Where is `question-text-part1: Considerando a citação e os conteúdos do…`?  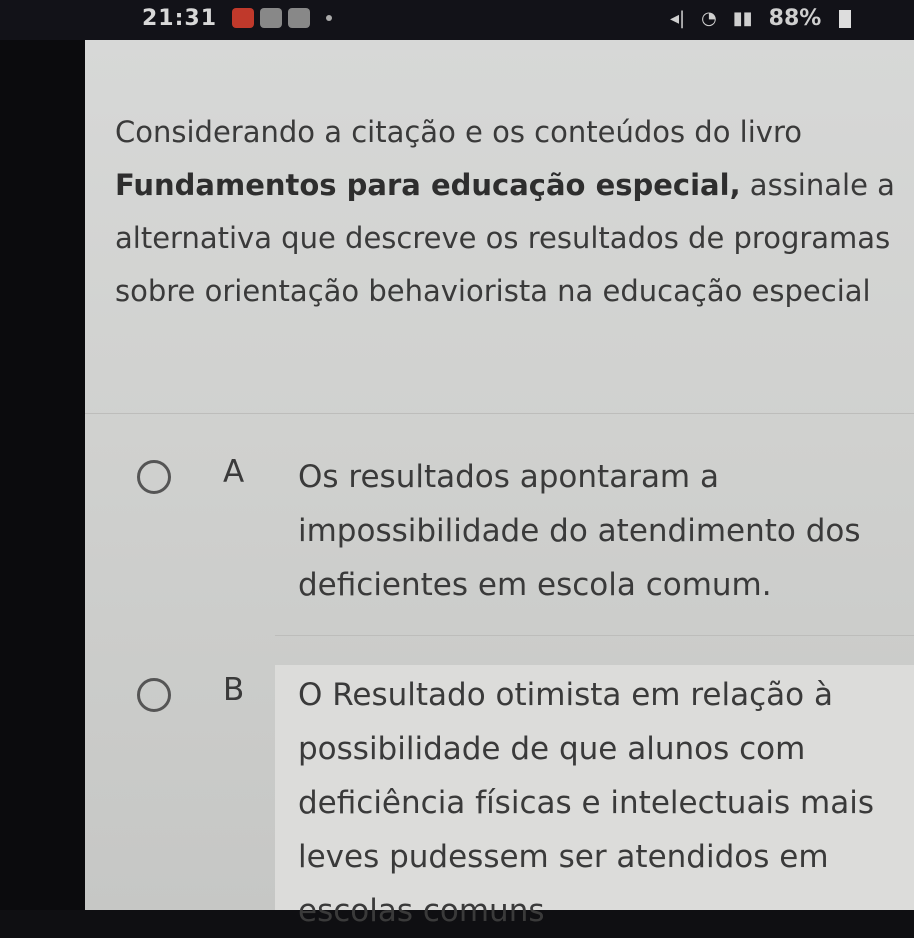 question-text-part1: Considerando a citação e os conteúdos do… is located at coordinates (458, 132).